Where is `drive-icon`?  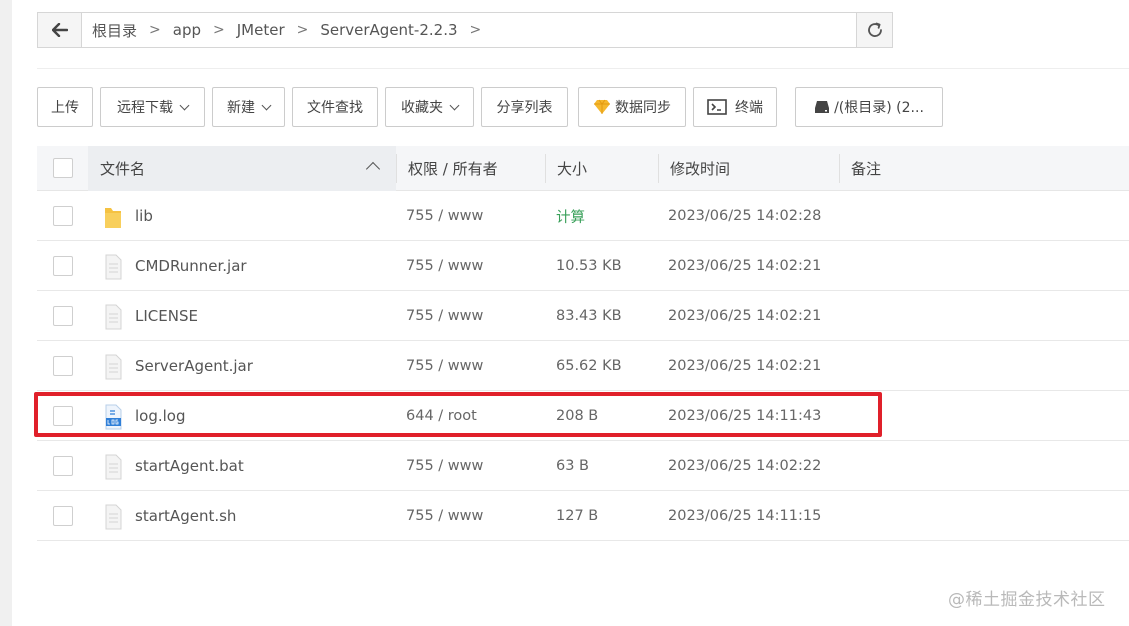 drive-icon is located at coordinates (822, 107).